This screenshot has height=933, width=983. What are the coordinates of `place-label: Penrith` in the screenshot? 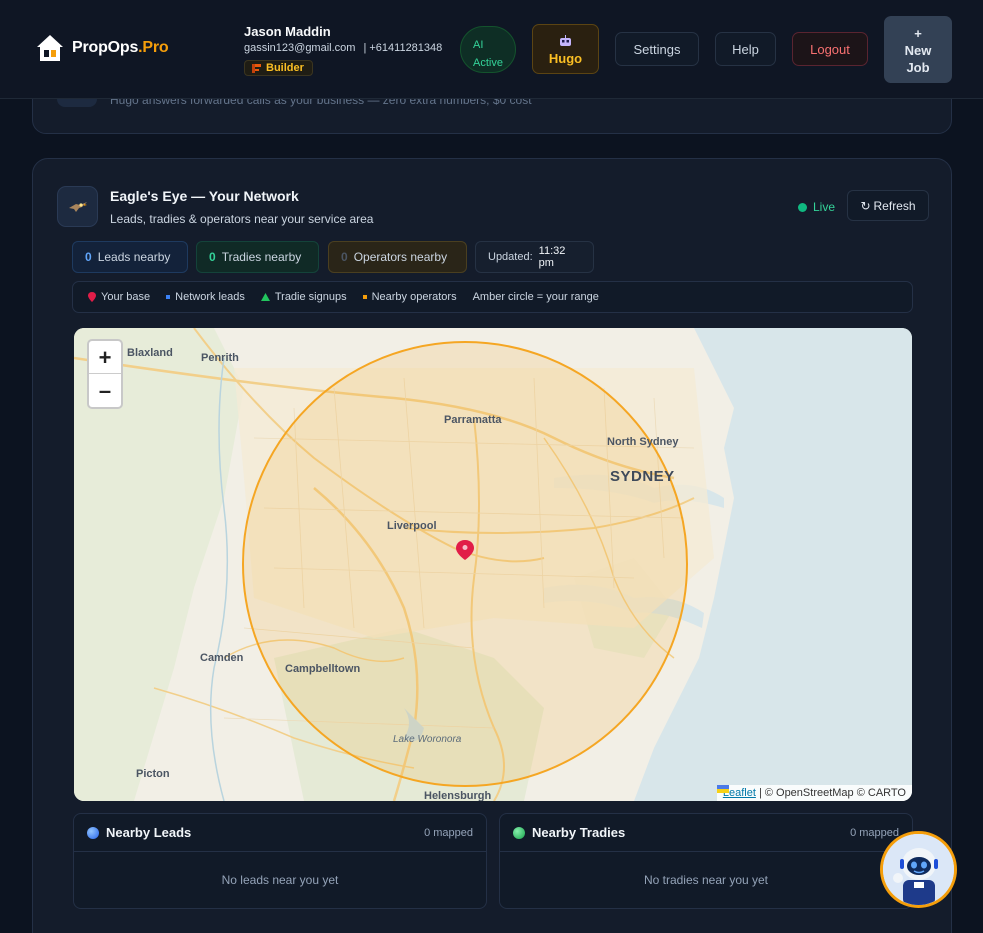 It's located at (220, 358).